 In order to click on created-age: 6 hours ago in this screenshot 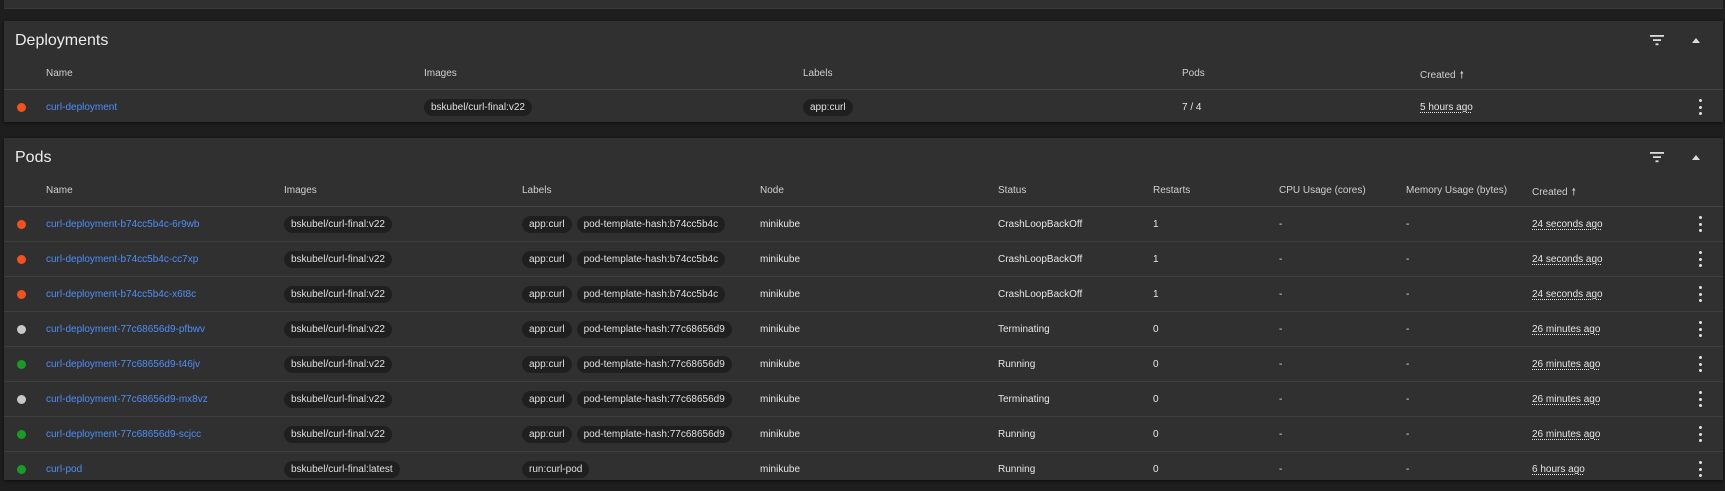, I will do `click(1558, 469)`.